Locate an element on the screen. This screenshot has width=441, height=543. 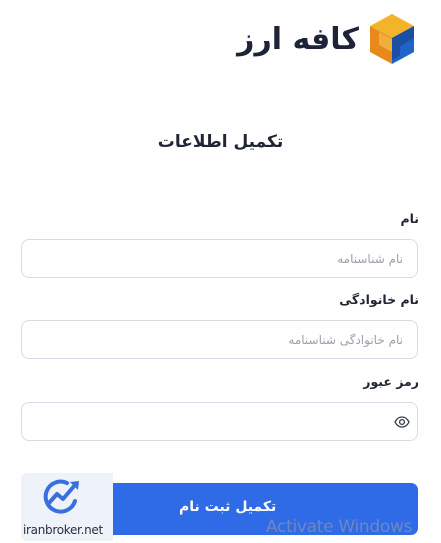
last-name-label: نام خانوادگی is located at coordinates (379, 299).